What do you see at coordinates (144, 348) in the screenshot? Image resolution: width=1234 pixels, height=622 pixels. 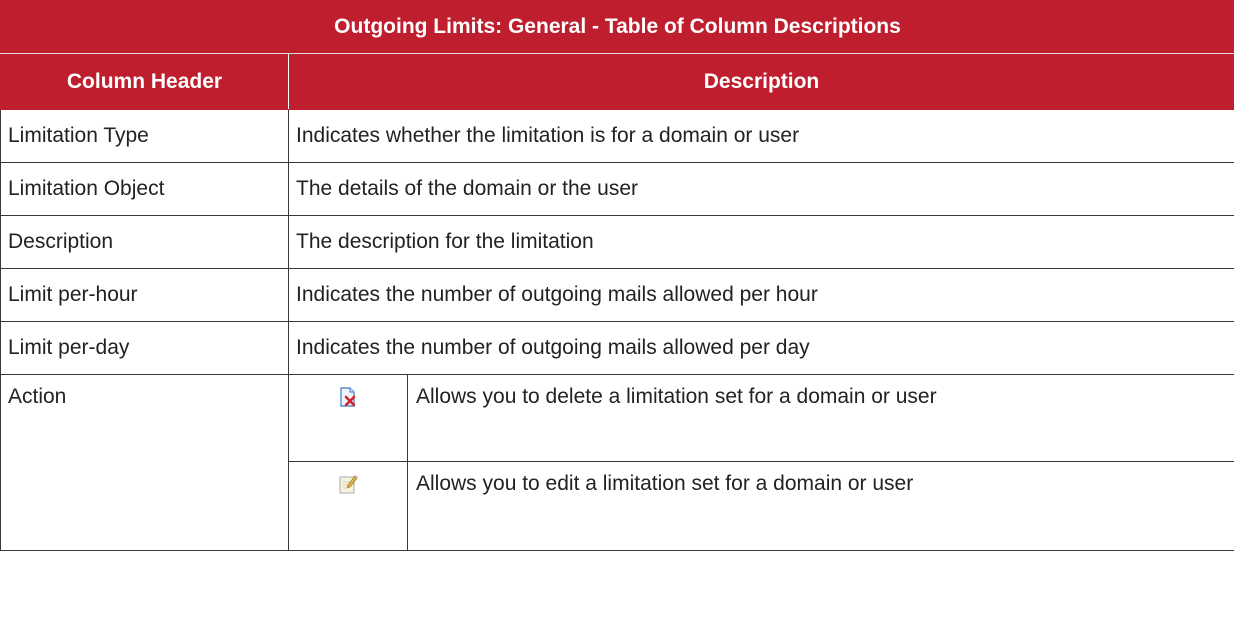 I see `row-name: Limit per-day` at bounding box center [144, 348].